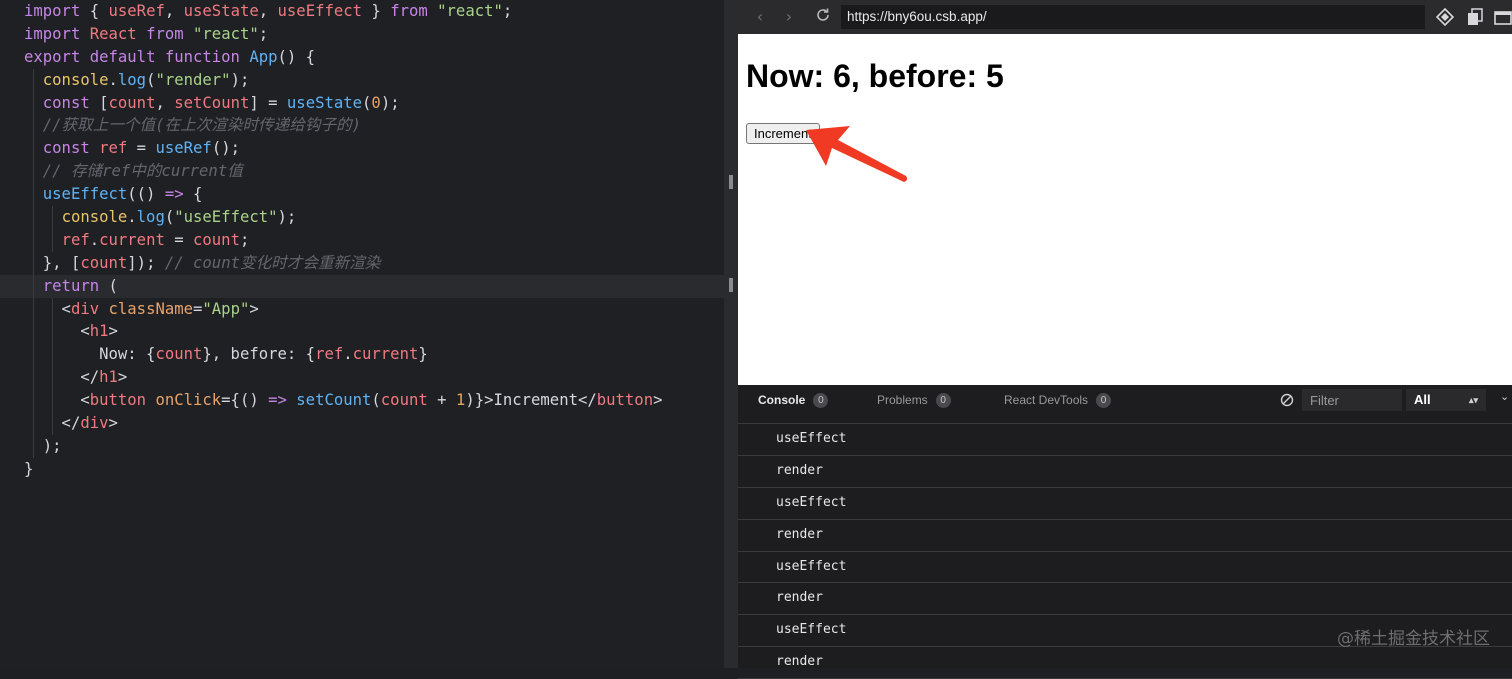  What do you see at coordinates (1058, 404) in the screenshot?
I see `tab-react-devtools: React DevTools 0` at bounding box center [1058, 404].